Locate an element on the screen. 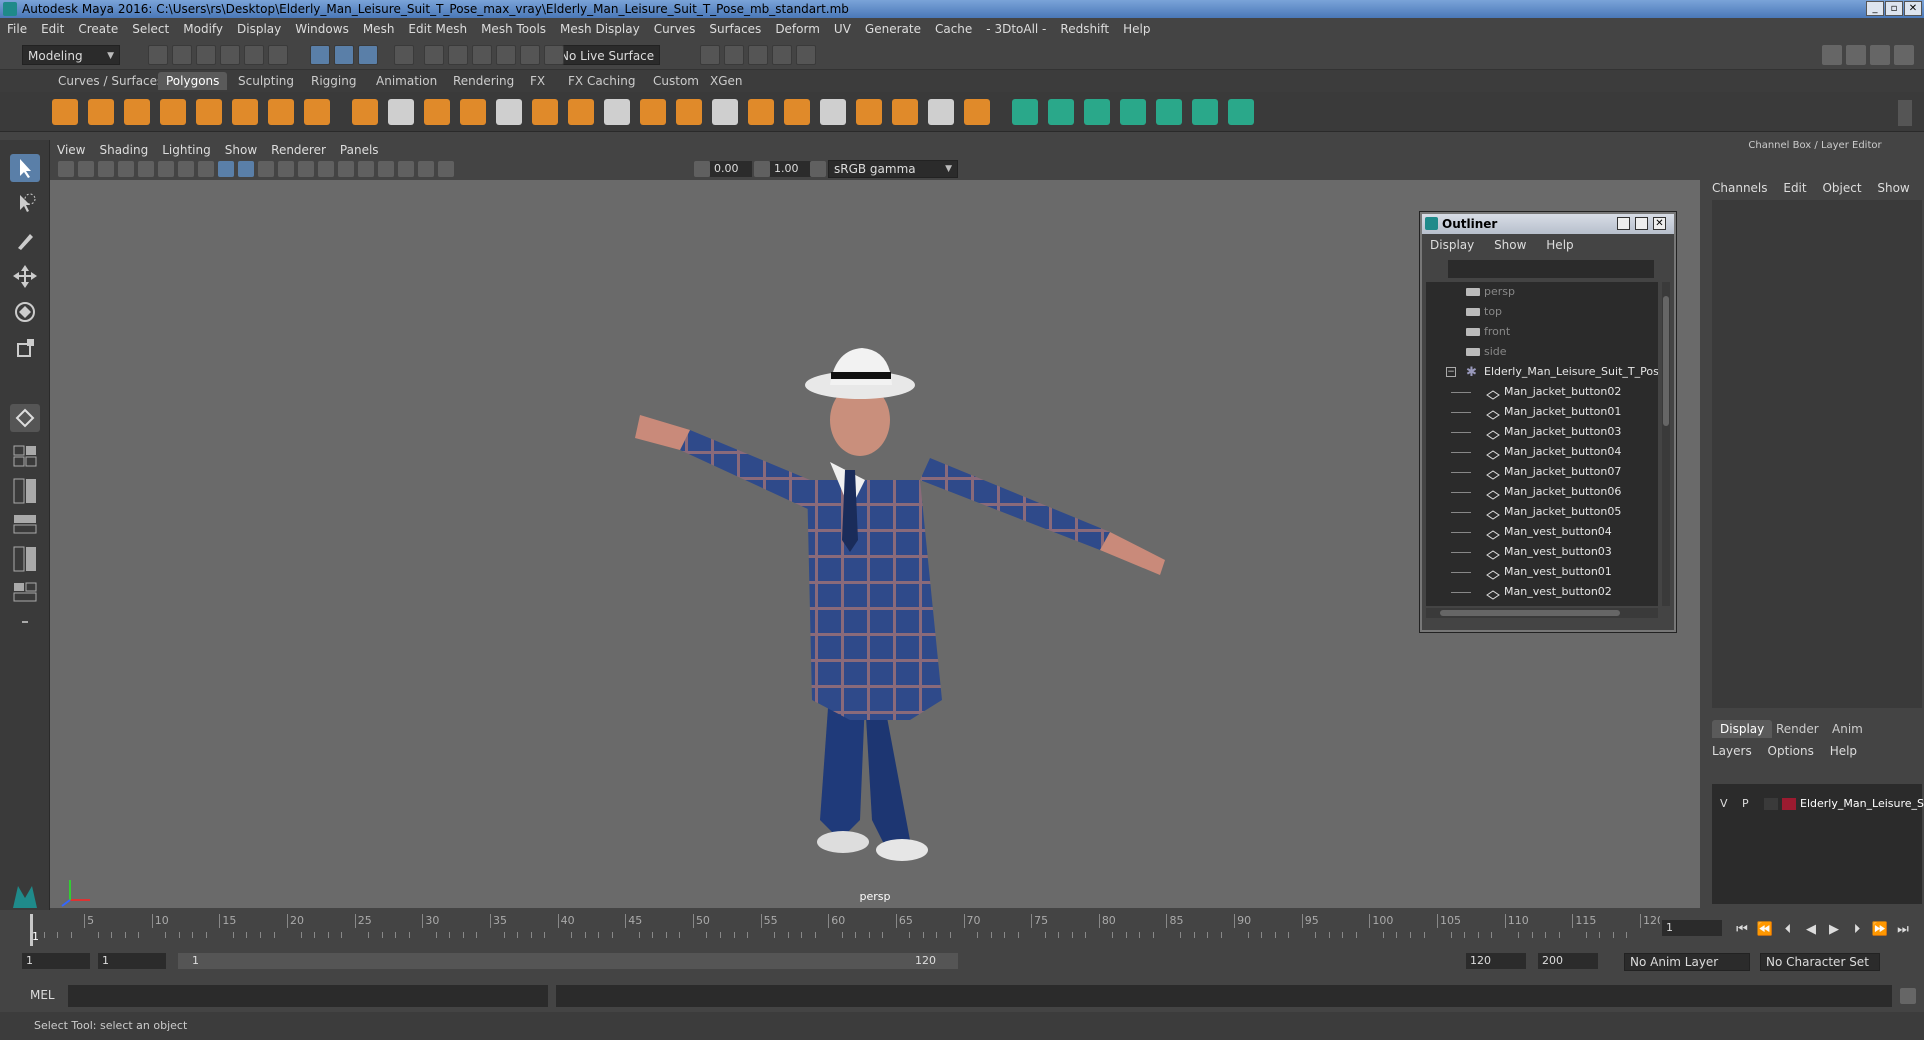 This screenshot has width=1924, height=1040. motion-blur-icon is located at coordinates (346, 169).